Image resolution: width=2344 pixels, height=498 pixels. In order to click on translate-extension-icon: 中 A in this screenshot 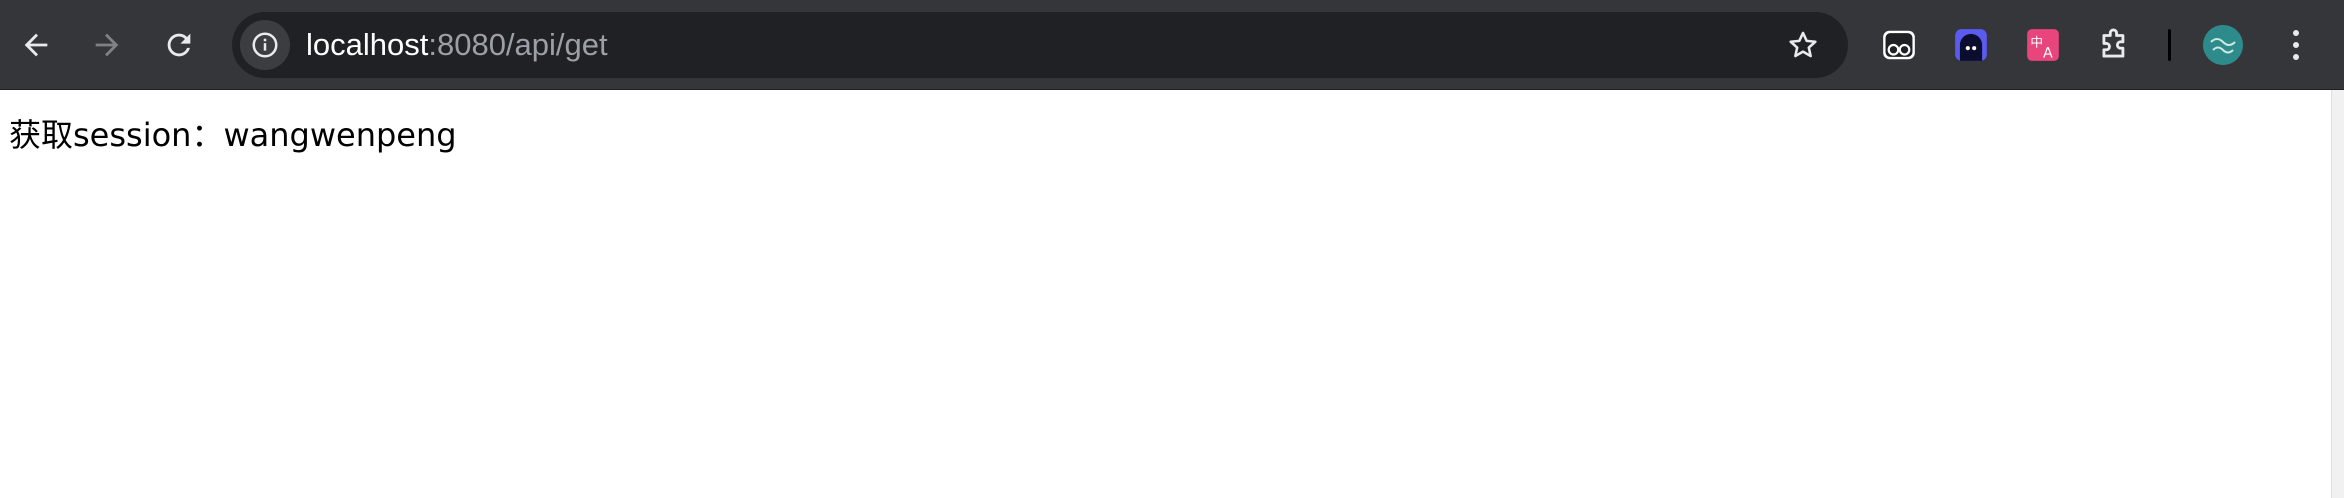, I will do `click(2043, 45)`.